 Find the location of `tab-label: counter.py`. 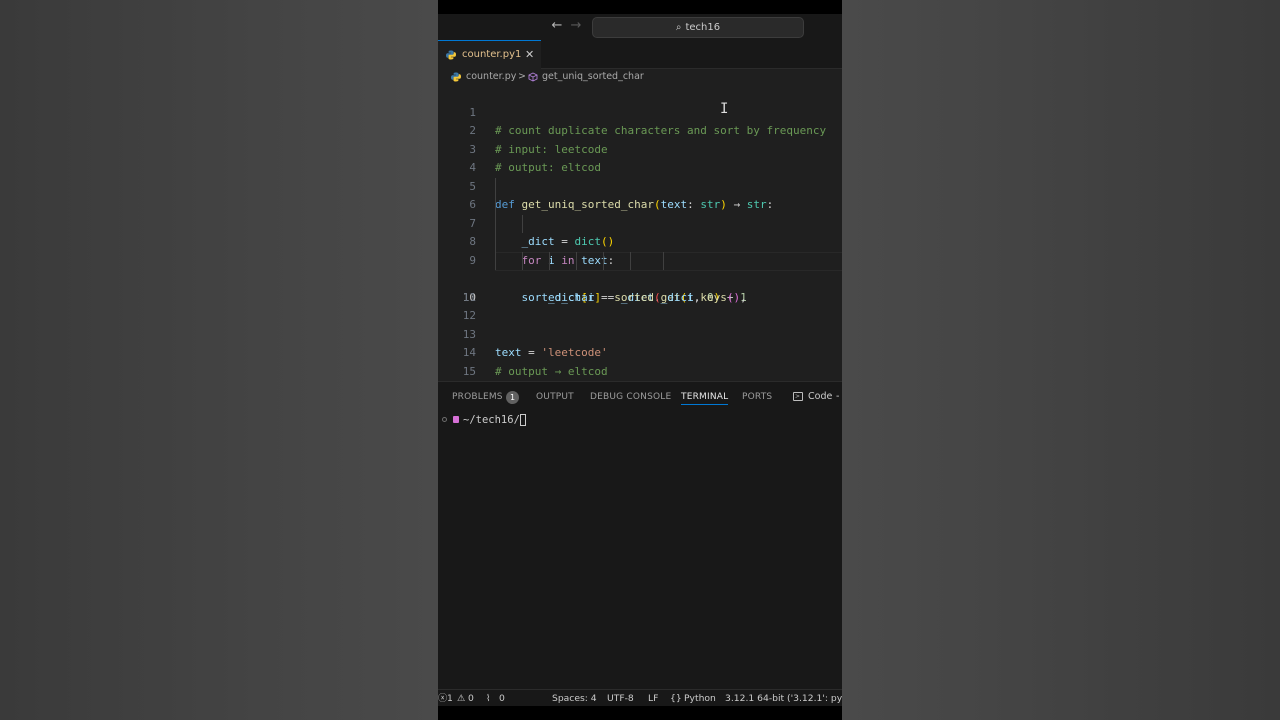

tab-label: counter.py is located at coordinates (489, 54).